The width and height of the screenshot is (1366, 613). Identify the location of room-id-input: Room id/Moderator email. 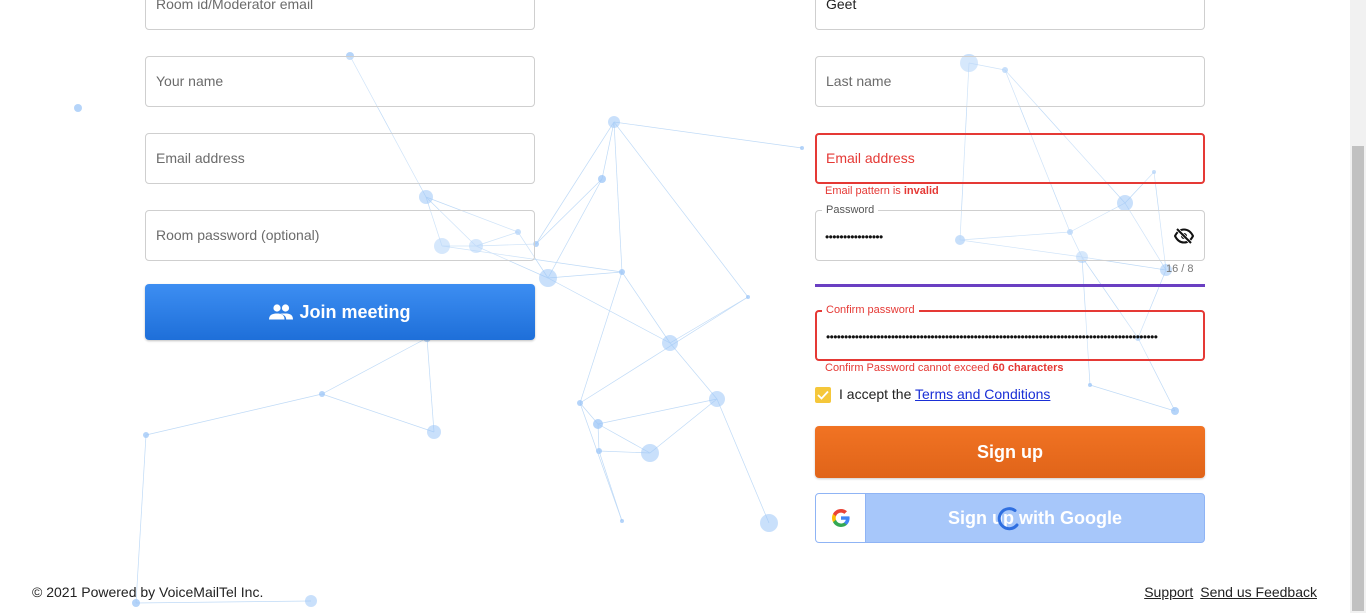
(340, 15).